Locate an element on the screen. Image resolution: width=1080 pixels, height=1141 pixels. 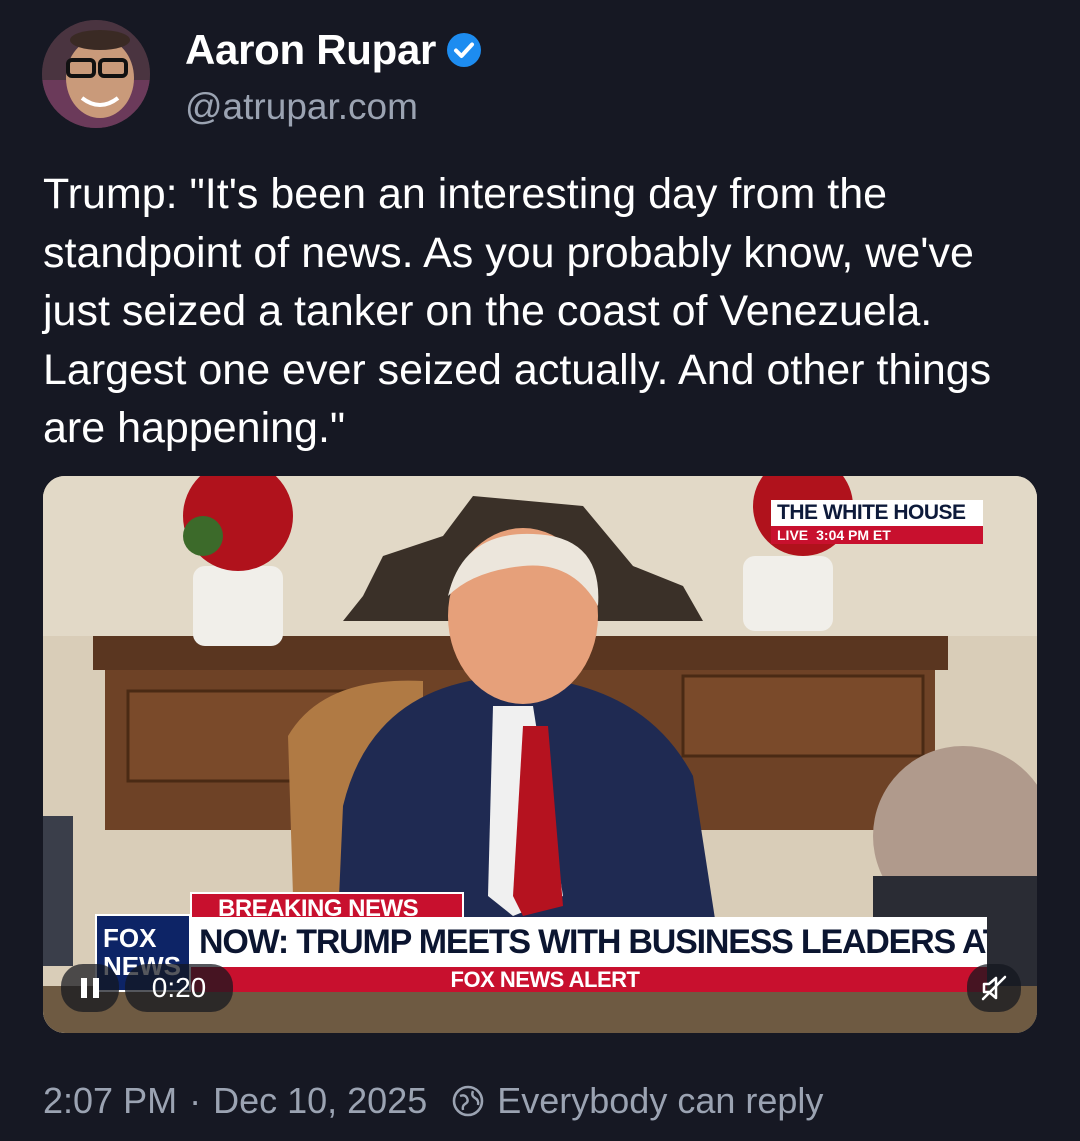
verified-check-icon is located at coordinates (464, 50).